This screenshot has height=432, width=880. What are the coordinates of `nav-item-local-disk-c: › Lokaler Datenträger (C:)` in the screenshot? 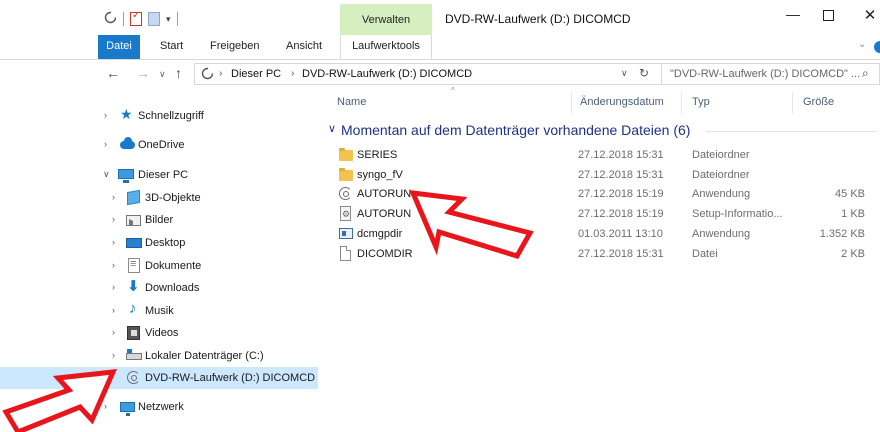 It's located at (159, 356).